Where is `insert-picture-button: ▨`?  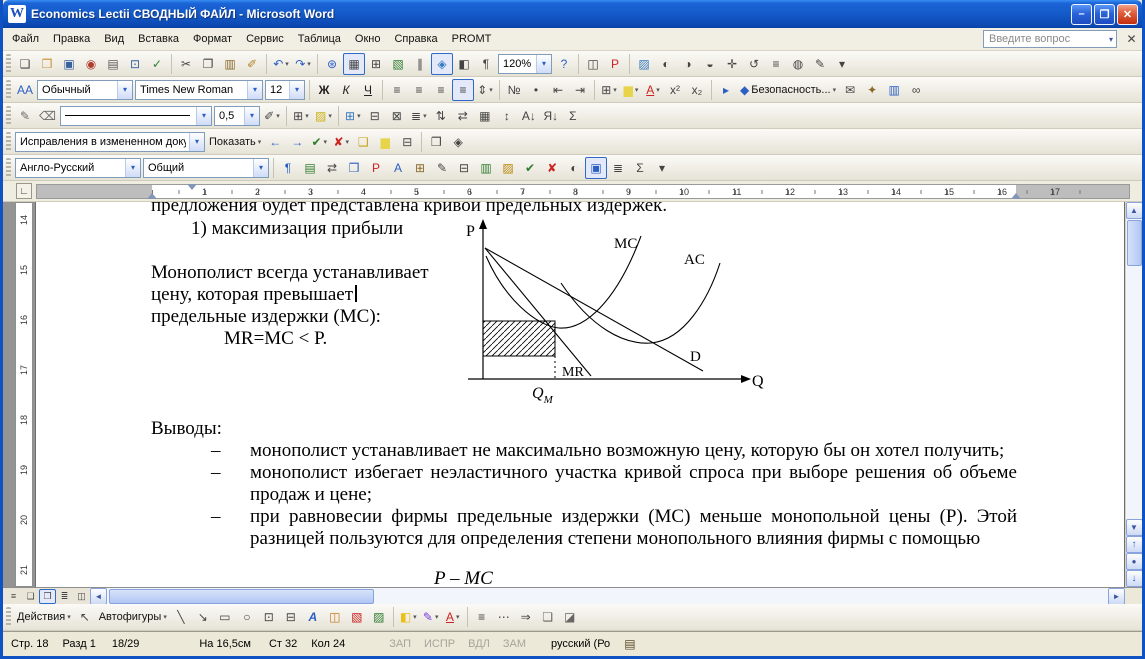 insert-picture-button: ▨ is located at coordinates (644, 64).